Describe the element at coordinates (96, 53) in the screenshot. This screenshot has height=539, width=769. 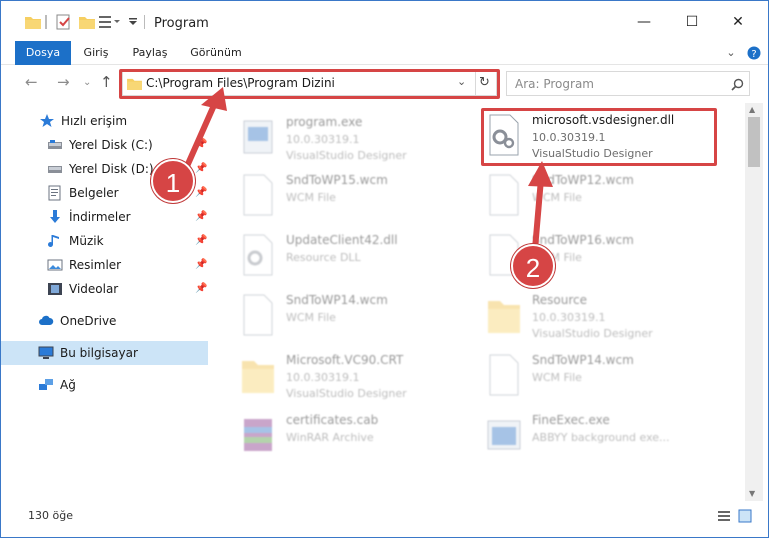
I see `tab-home: Giriş` at that location.